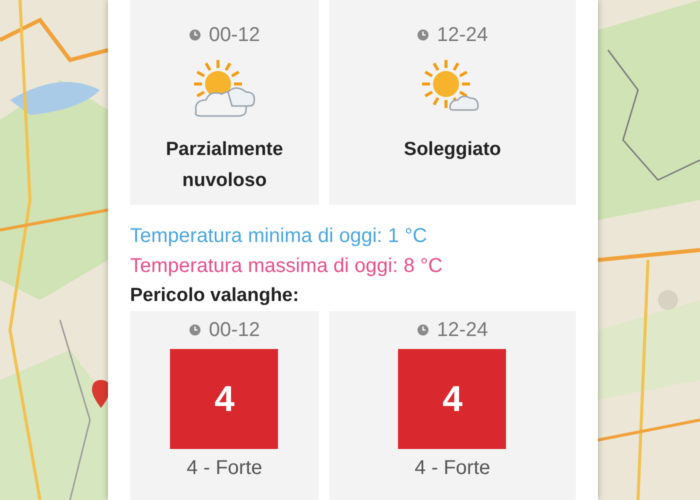 The height and width of the screenshot is (500, 700). Describe the element at coordinates (101, 394) in the screenshot. I see `map-pin-icon` at that location.